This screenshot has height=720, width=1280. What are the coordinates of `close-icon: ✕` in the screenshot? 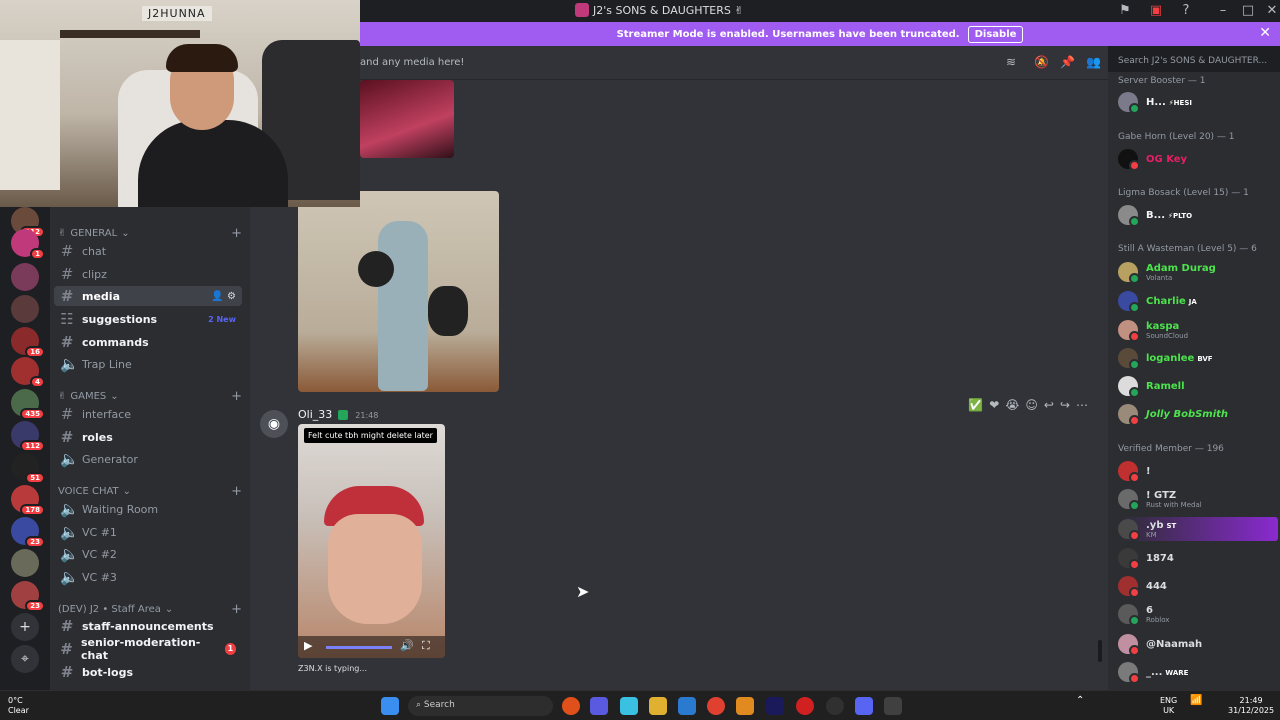 It's located at (1265, 33).